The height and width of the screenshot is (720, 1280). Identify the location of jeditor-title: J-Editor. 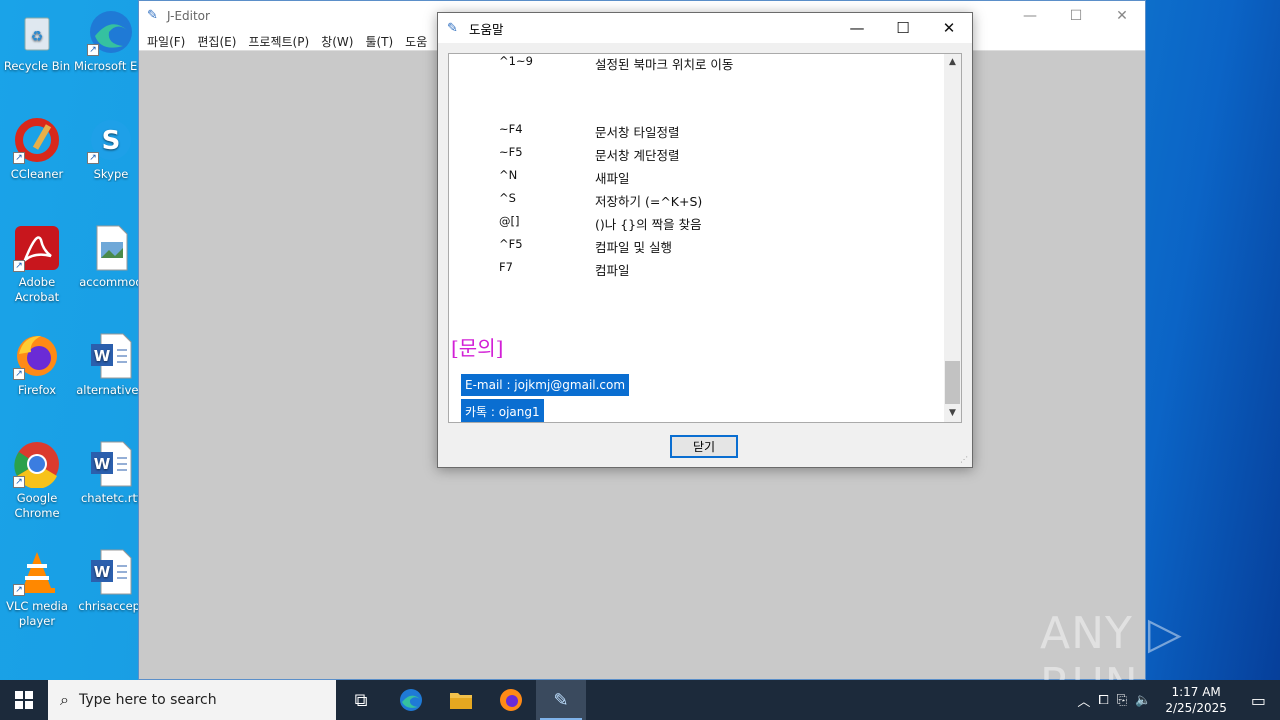
(188, 16).